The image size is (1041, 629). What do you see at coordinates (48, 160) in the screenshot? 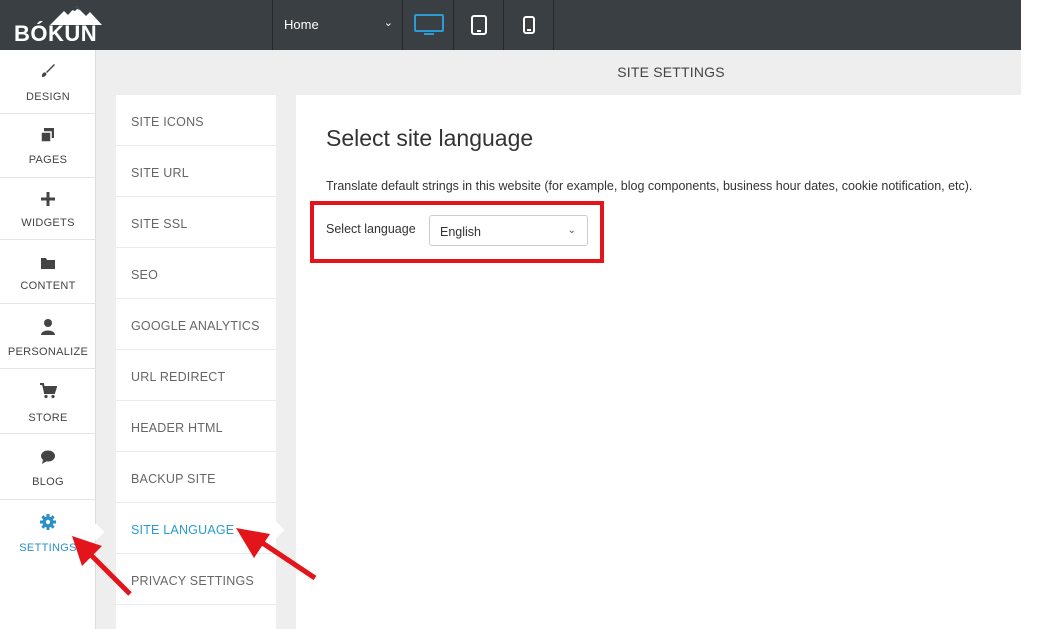
I see `sidebar-item-label: PAGES` at bounding box center [48, 160].